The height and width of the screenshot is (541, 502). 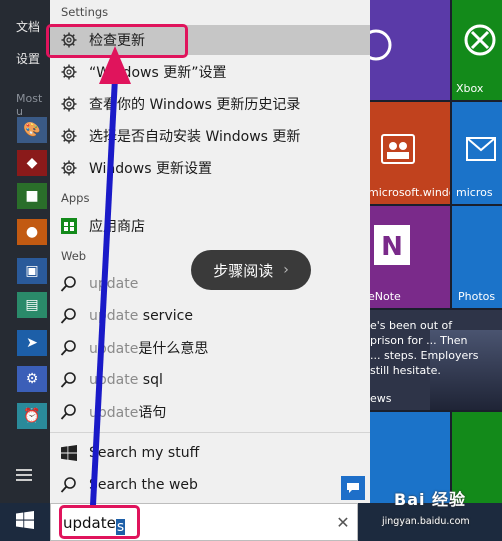 What do you see at coordinates (115, 65) in the screenshot?
I see `arrow-head` at bounding box center [115, 65].